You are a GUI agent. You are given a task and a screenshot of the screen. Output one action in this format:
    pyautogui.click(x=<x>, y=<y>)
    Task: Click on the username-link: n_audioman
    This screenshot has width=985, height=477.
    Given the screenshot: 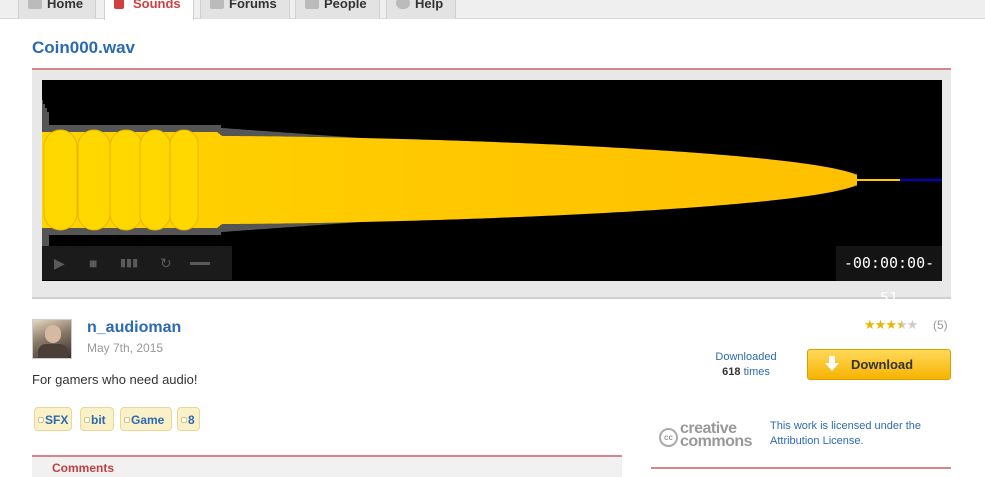 What is the action you would take?
    pyautogui.click(x=134, y=328)
    